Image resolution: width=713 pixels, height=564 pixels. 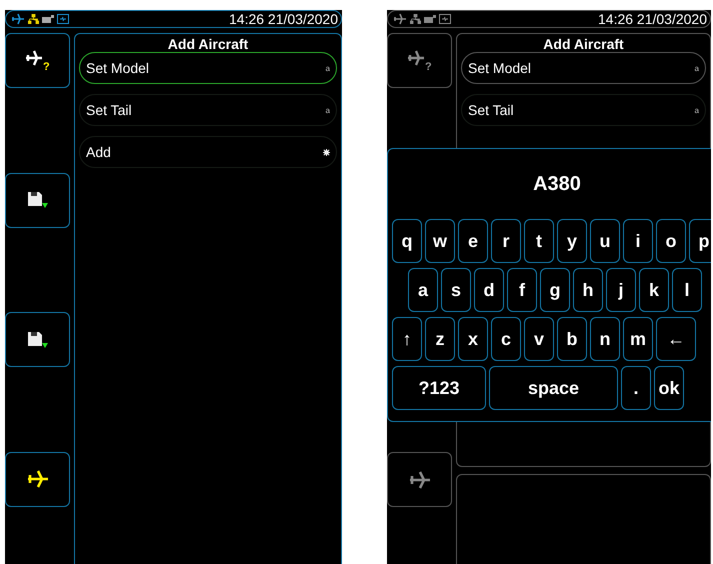 What do you see at coordinates (489, 290) in the screenshot?
I see `keyboard-key: d` at bounding box center [489, 290].